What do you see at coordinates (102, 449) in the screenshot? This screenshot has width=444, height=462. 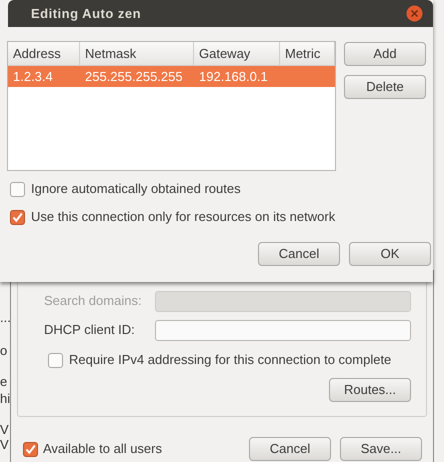 I see `checkbox-label: Available to all users` at bounding box center [102, 449].